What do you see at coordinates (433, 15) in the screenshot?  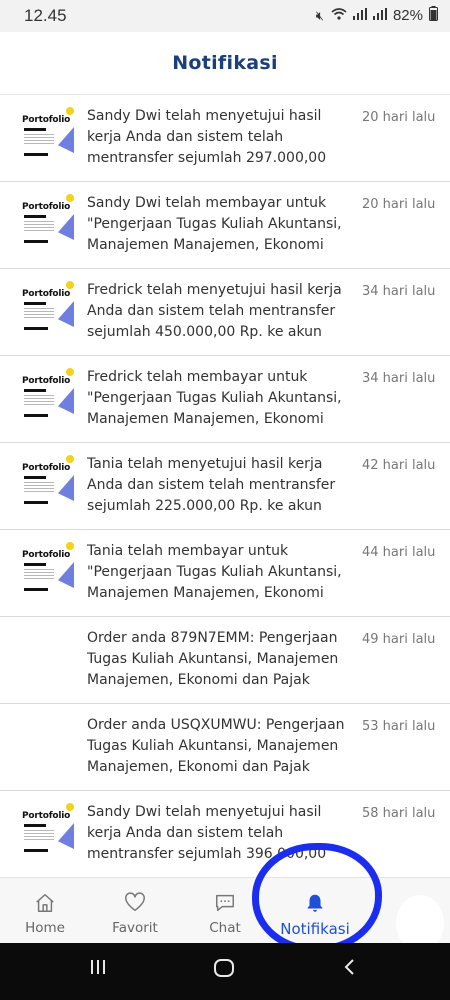 I see `battery-icon` at bounding box center [433, 15].